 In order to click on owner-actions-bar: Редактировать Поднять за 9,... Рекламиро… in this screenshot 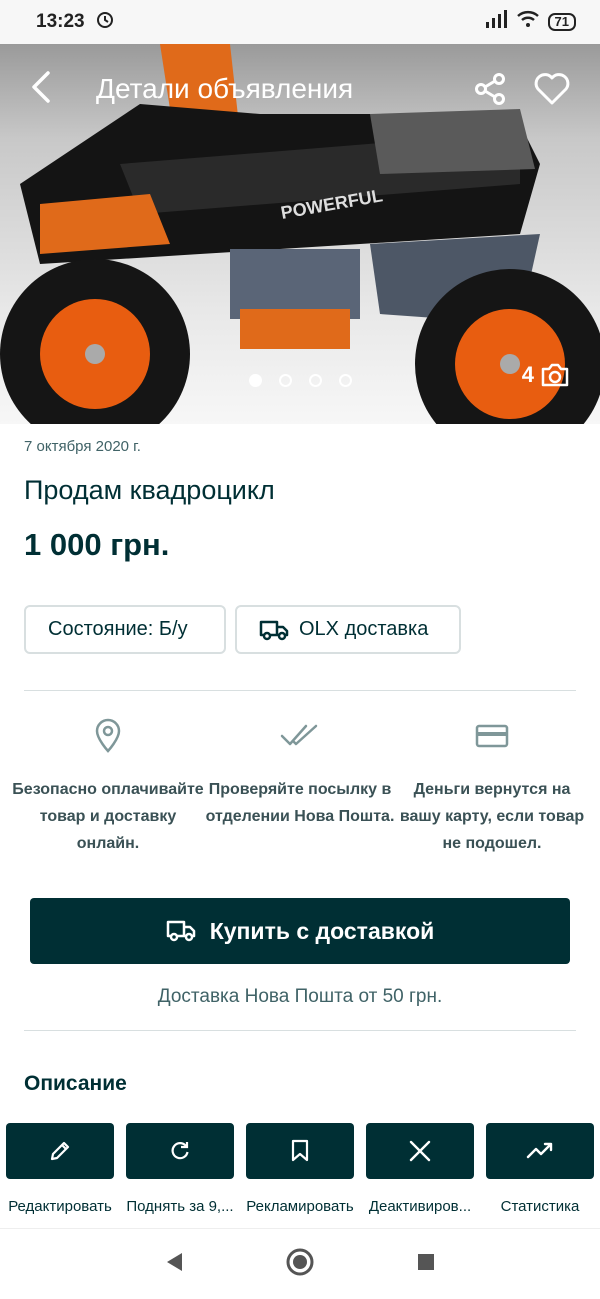, I will do `click(300, 1175)`.